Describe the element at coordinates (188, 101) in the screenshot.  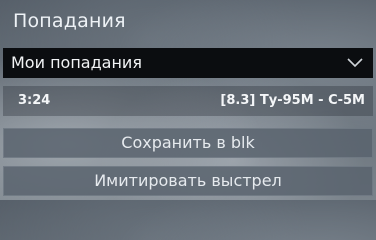
I see `hit-list-item: 3:24 [8.3] Ту-95М - С-5М` at that location.